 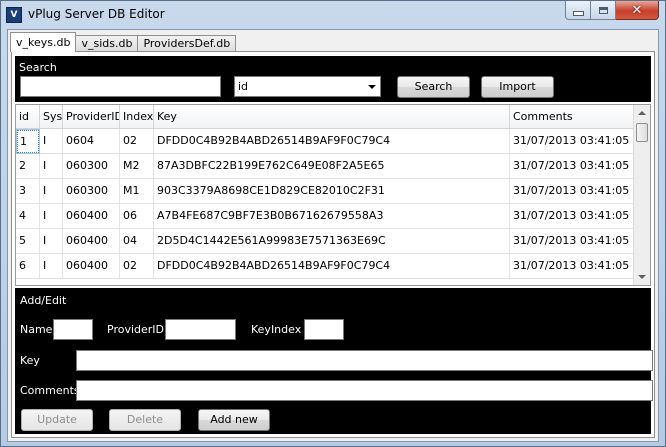 I want to click on keyindex-label: KeyIndex, so click(x=276, y=329).